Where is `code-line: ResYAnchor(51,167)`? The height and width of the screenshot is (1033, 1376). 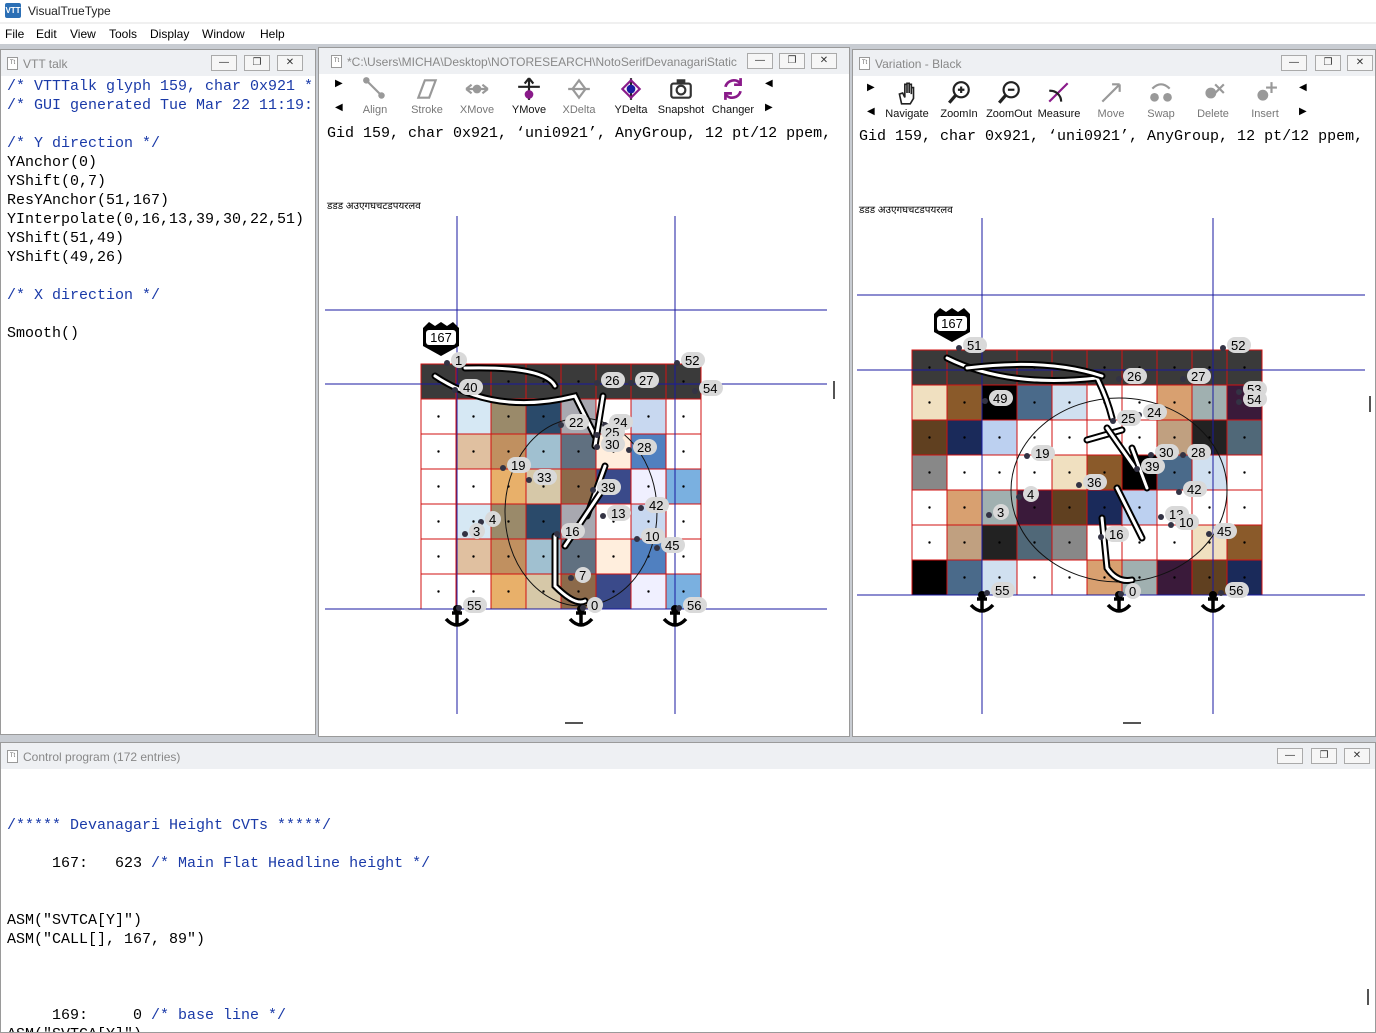
code-line: ResYAnchor(51,167) is located at coordinates (88, 200).